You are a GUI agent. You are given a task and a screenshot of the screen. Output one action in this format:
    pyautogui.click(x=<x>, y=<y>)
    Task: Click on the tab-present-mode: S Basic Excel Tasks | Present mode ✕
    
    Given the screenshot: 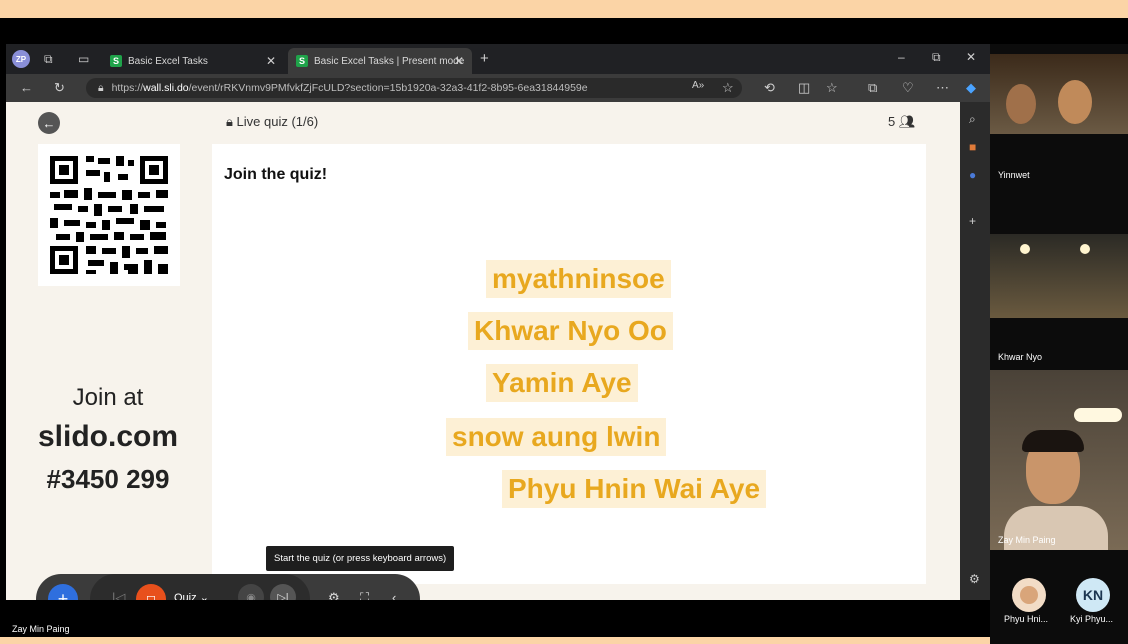 What is the action you would take?
    pyautogui.click(x=380, y=61)
    